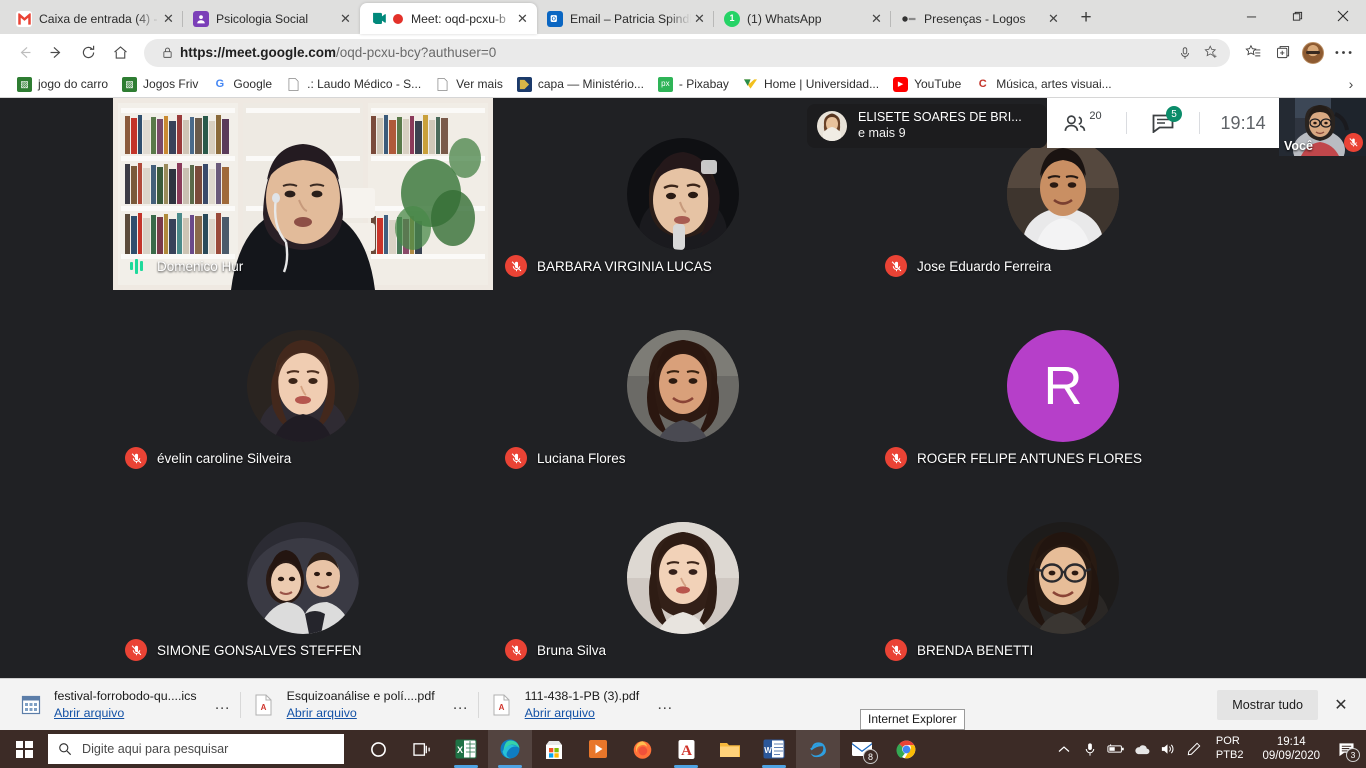 This screenshot has width=1366, height=768. I want to click on more-options-icon, so click(1343, 53).